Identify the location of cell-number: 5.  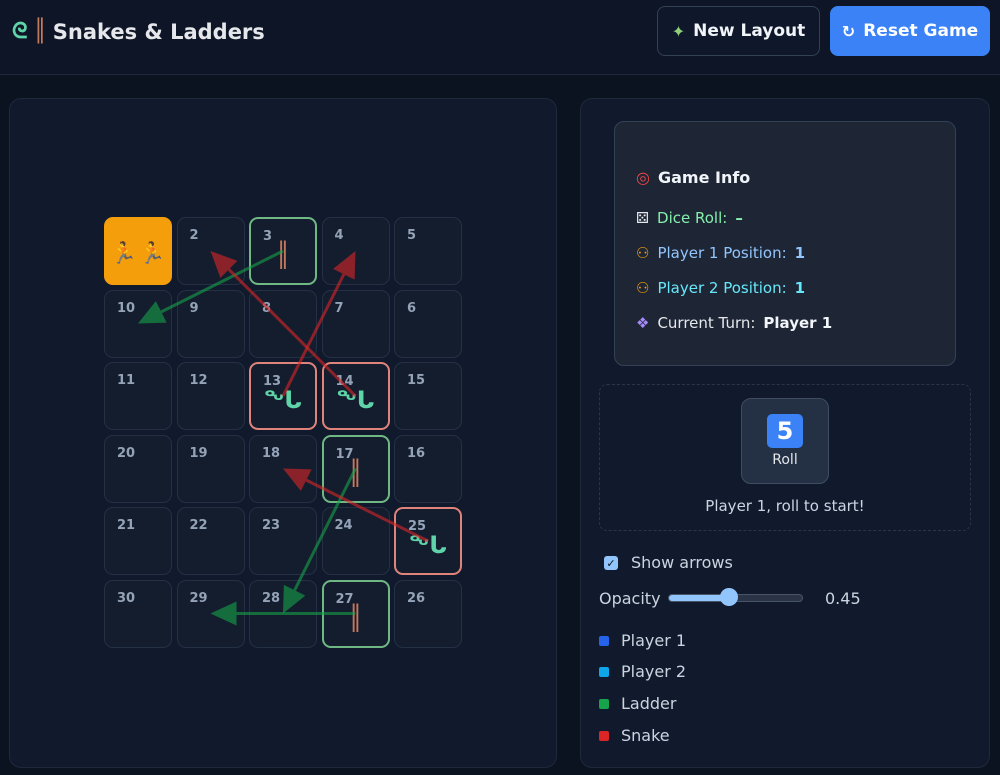
(412, 235).